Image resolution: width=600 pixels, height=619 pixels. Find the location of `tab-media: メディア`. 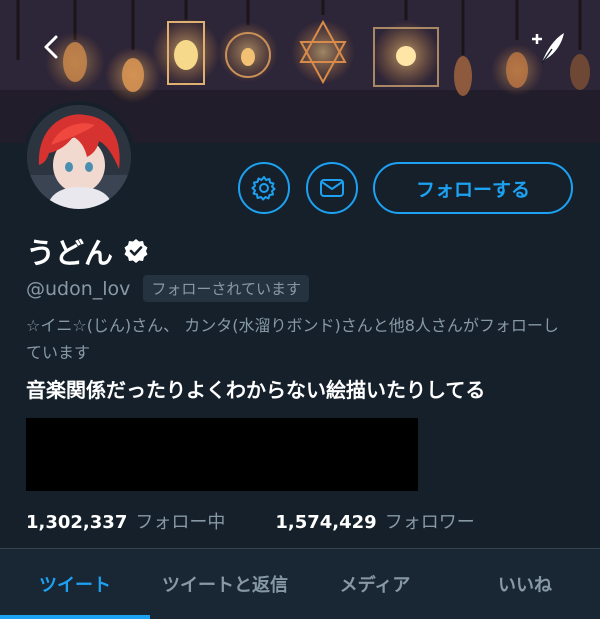

tab-media: メディア is located at coordinates (375, 584).